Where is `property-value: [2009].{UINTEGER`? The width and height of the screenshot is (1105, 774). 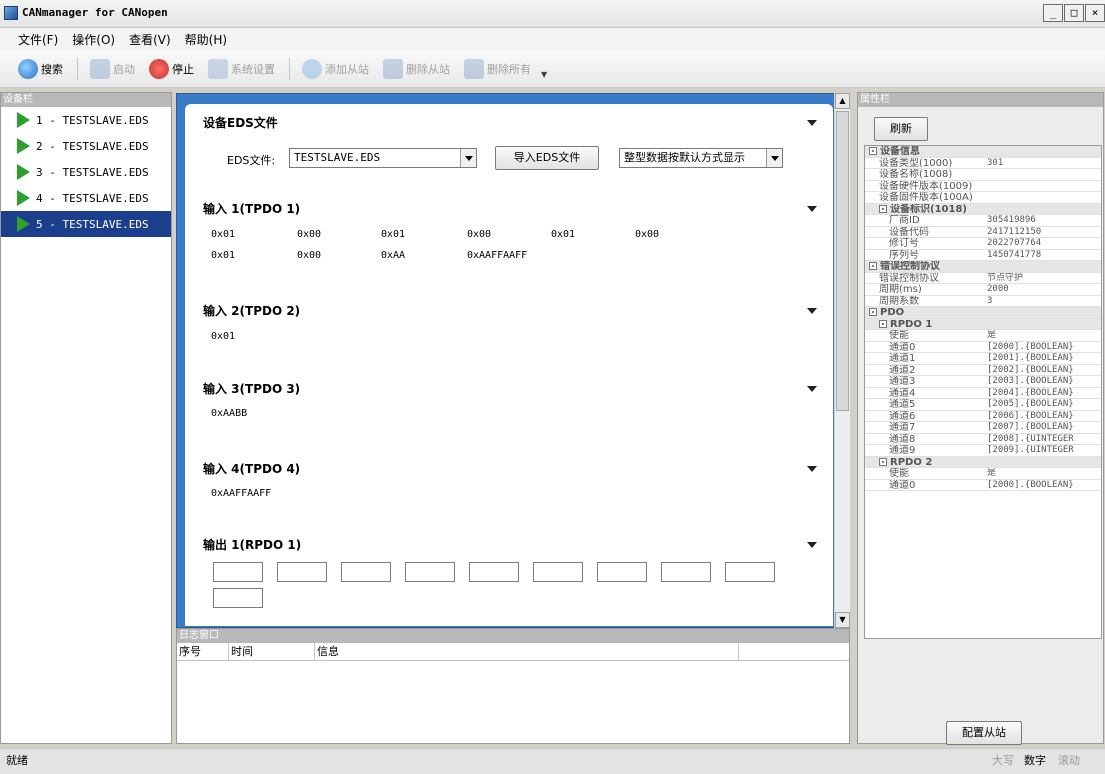 property-value: [2009].{UINTEGER is located at coordinates (1030, 450).